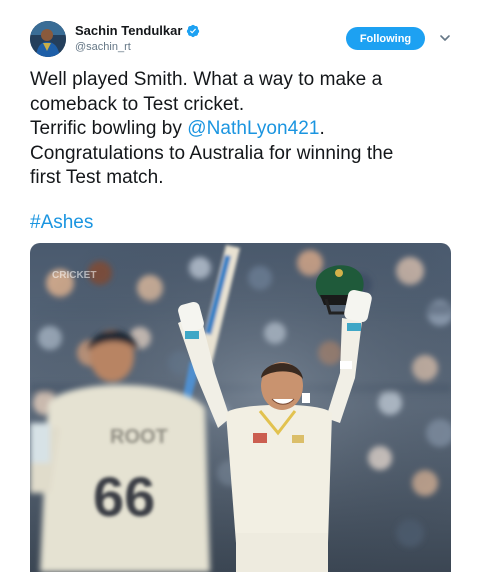 This screenshot has height=572, width=477. I want to click on avatar, so click(48, 39).